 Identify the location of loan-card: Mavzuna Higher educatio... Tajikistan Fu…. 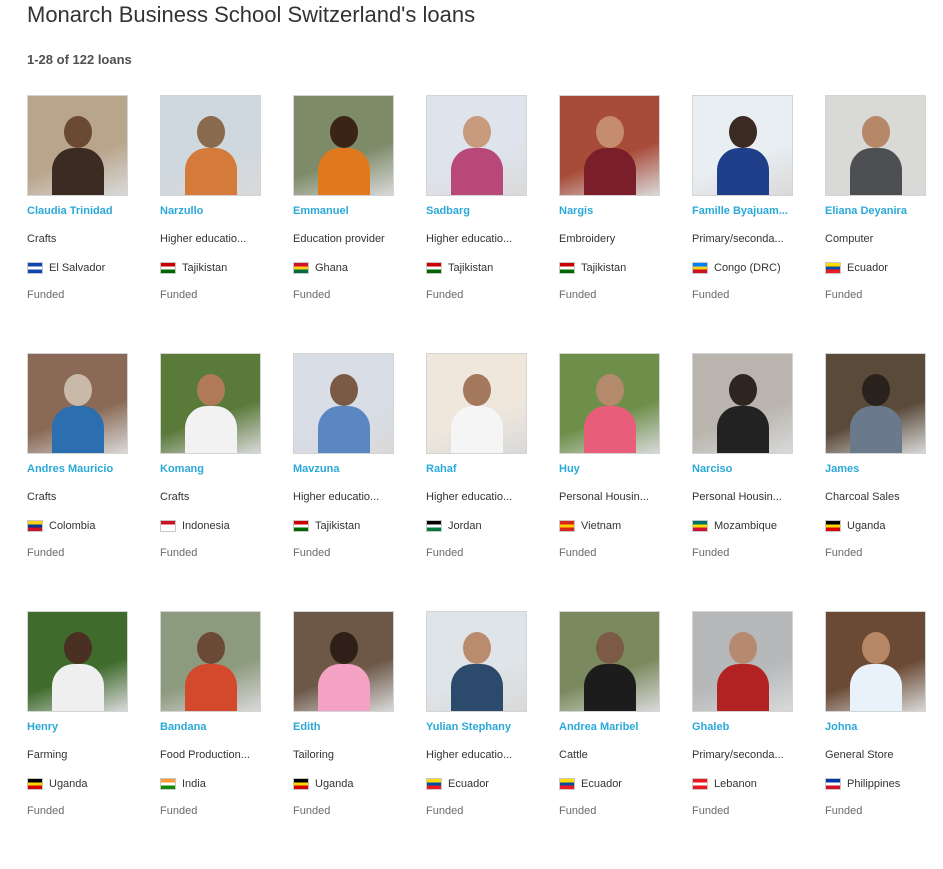
(343, 482).